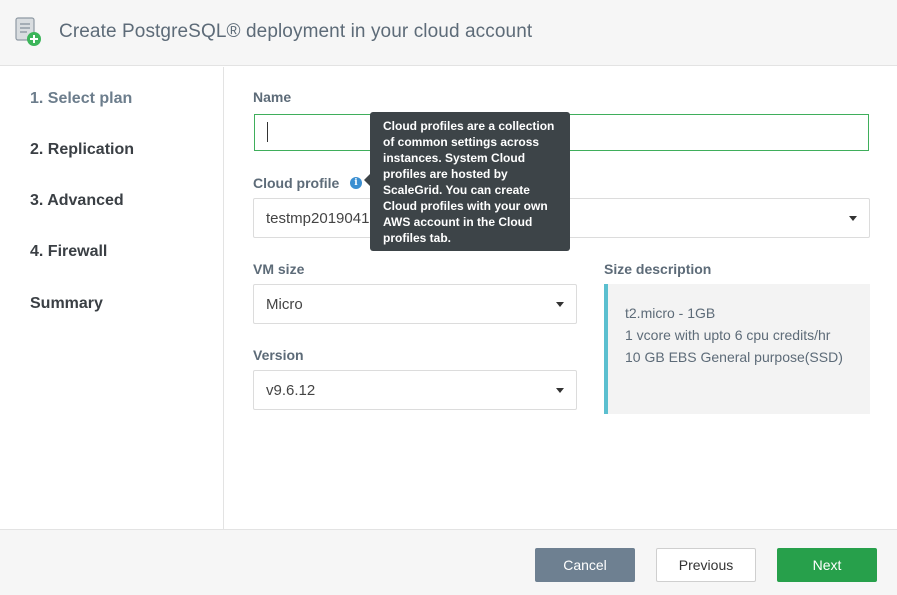 Image resolution: width=897 pixels, height=595 pixels. Describe the element at coordinates (296, 183) in the screenshot. I see `cloud-profile-label: Cloud profile` at that location.